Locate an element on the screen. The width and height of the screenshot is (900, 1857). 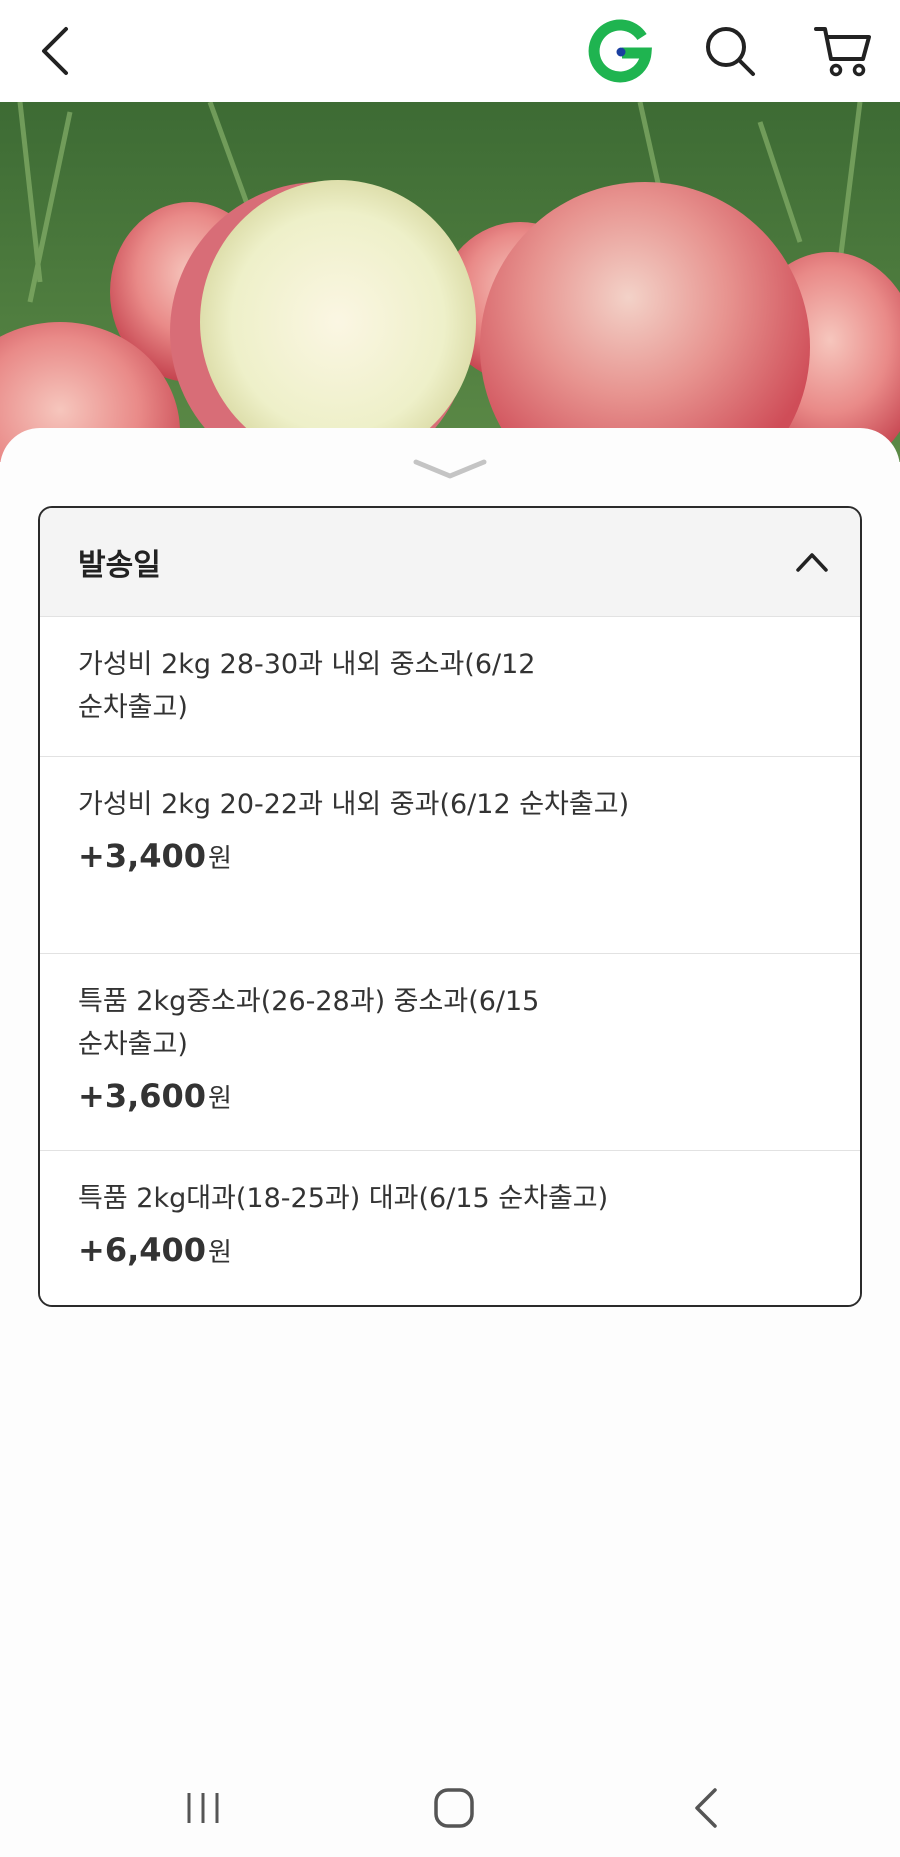
gmarket-logo-button is located at coordinates (620, 51).